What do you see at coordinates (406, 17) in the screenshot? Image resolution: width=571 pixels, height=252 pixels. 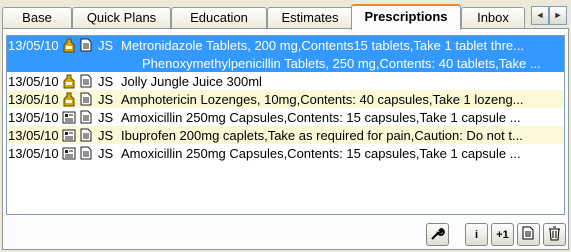 I see `tab-prescriptions: Prescriptions` at bounding box center [406, 17].